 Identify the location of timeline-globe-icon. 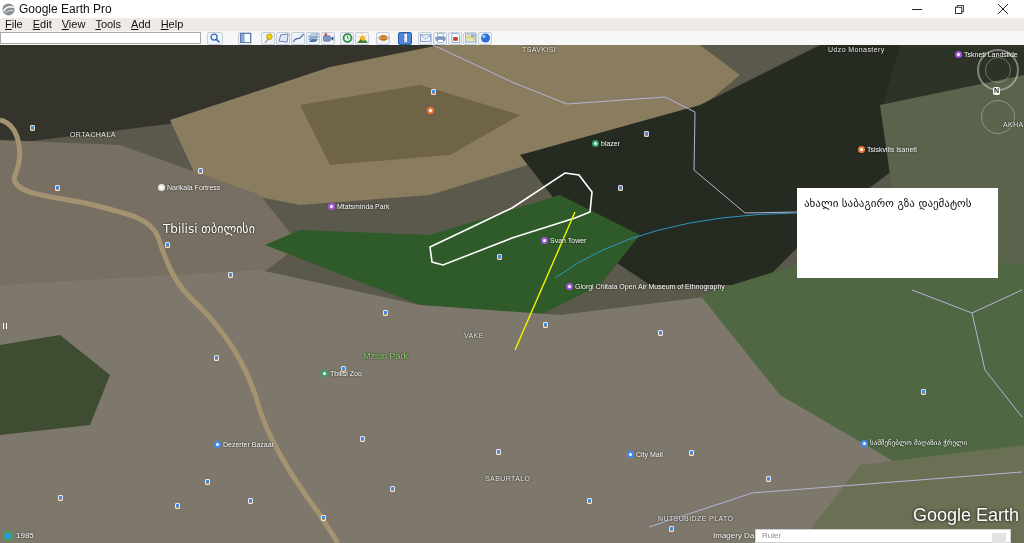
(8, 536).